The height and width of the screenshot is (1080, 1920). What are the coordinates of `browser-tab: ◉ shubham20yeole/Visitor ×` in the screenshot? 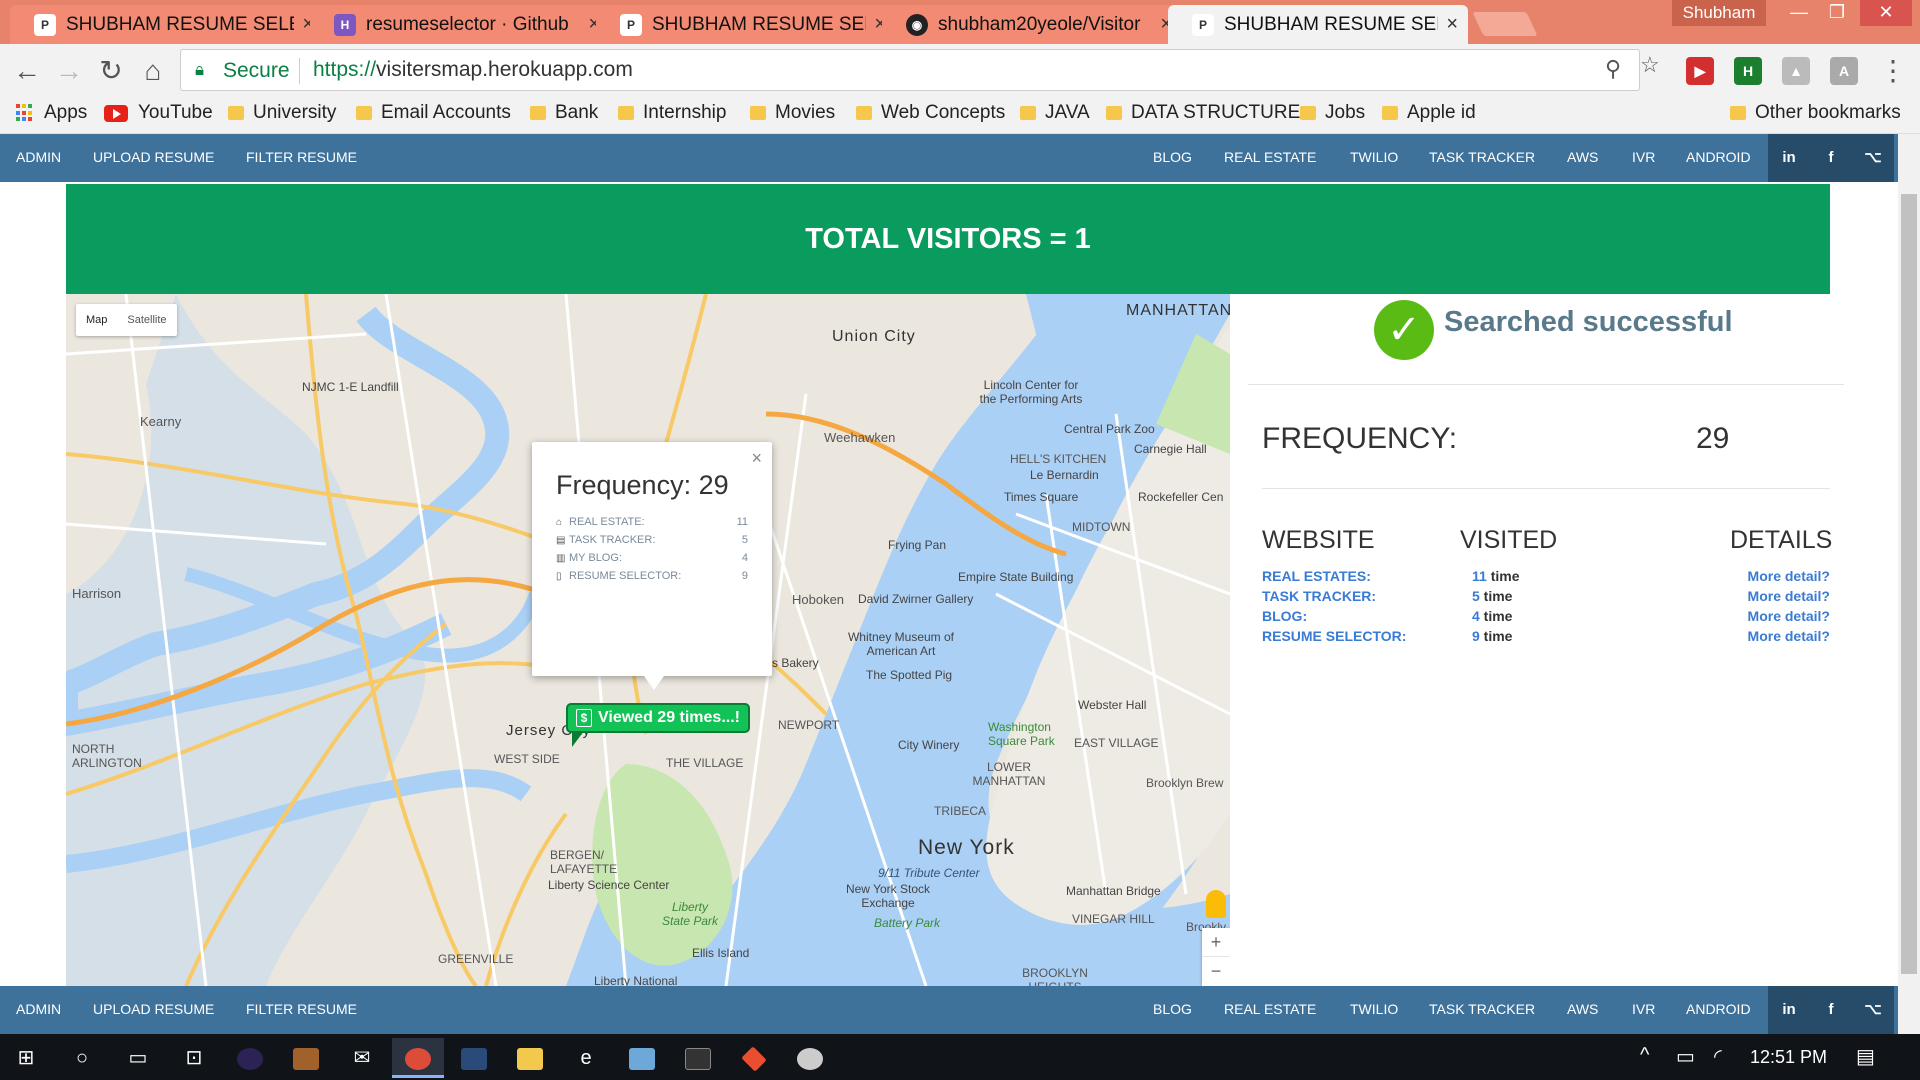 It's located at (1032, 24).